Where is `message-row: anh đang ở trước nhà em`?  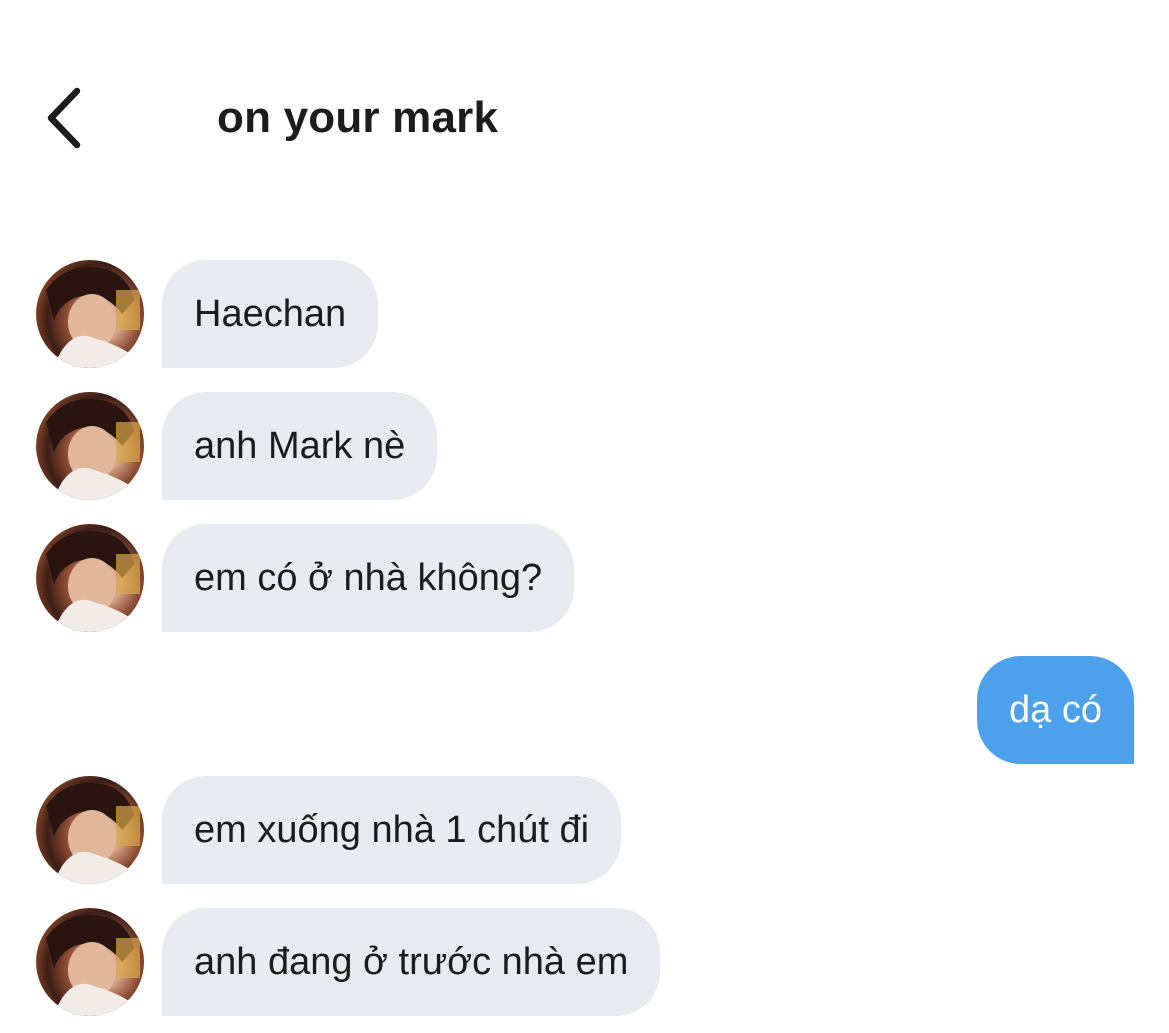 message-row: anh đang ở trước nhà em is located at coordinates (584, 962).